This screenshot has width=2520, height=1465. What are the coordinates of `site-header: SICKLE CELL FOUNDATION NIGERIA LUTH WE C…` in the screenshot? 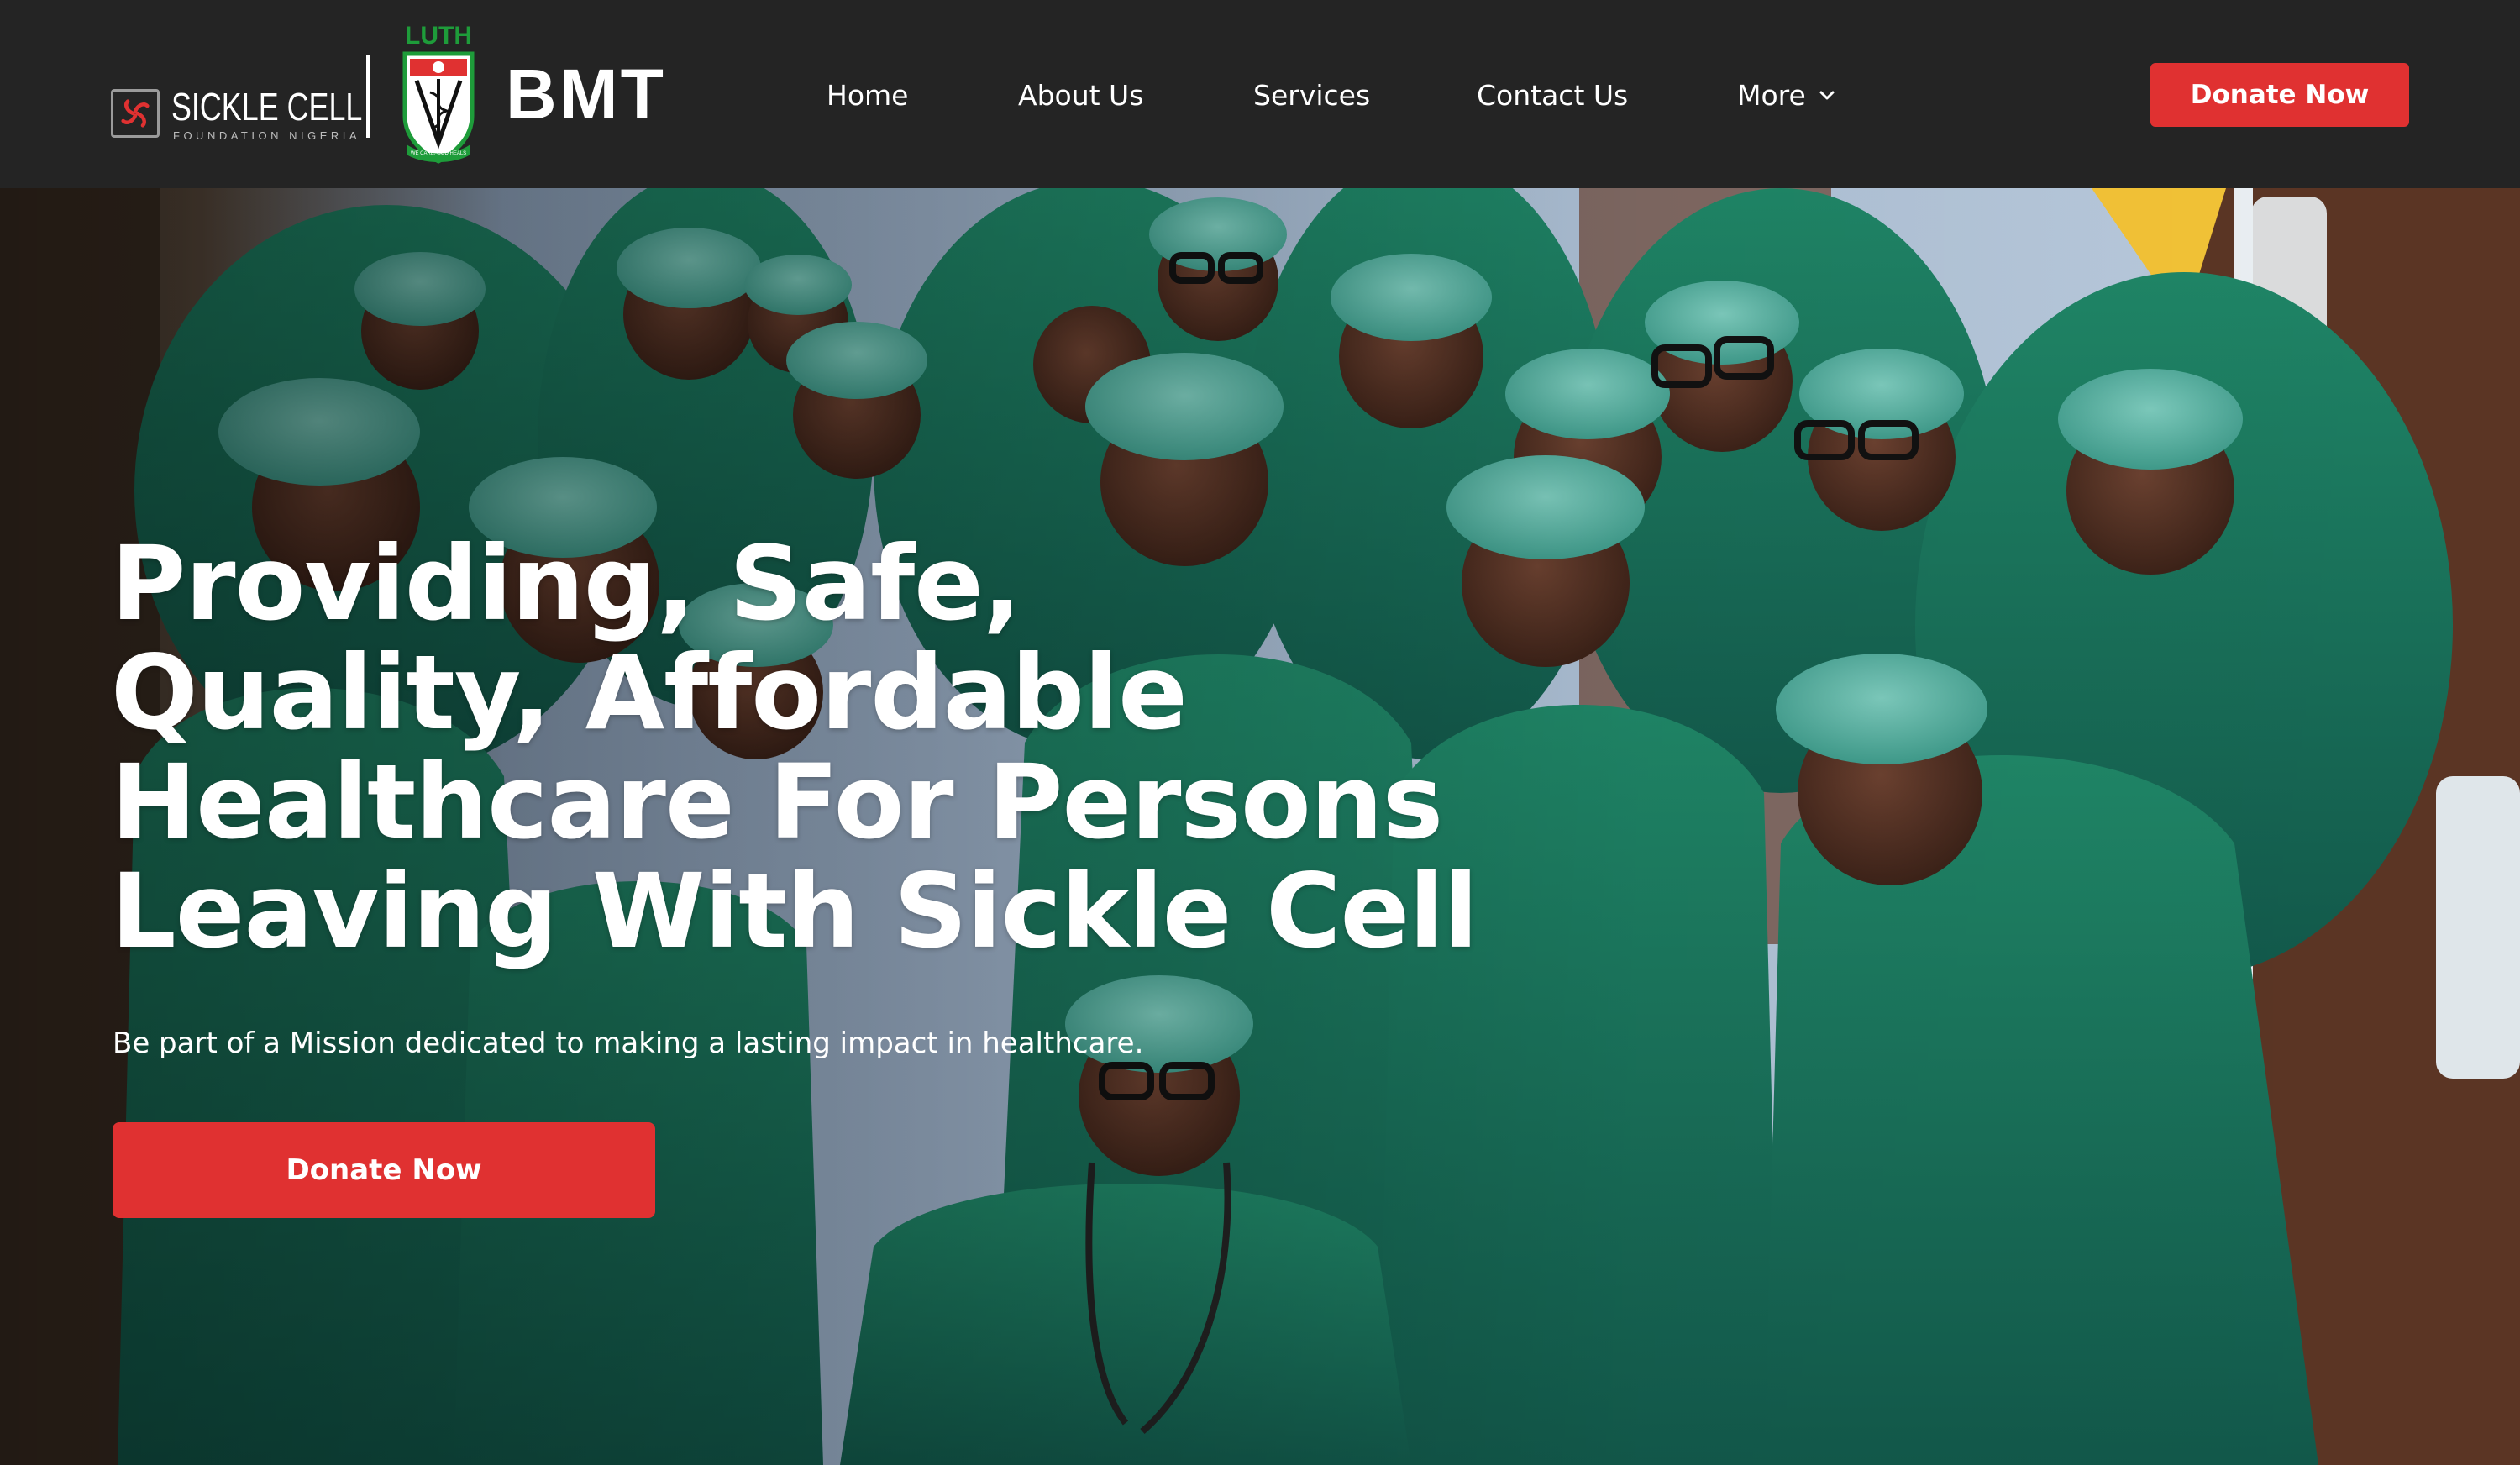 It's located at (1260, 94).